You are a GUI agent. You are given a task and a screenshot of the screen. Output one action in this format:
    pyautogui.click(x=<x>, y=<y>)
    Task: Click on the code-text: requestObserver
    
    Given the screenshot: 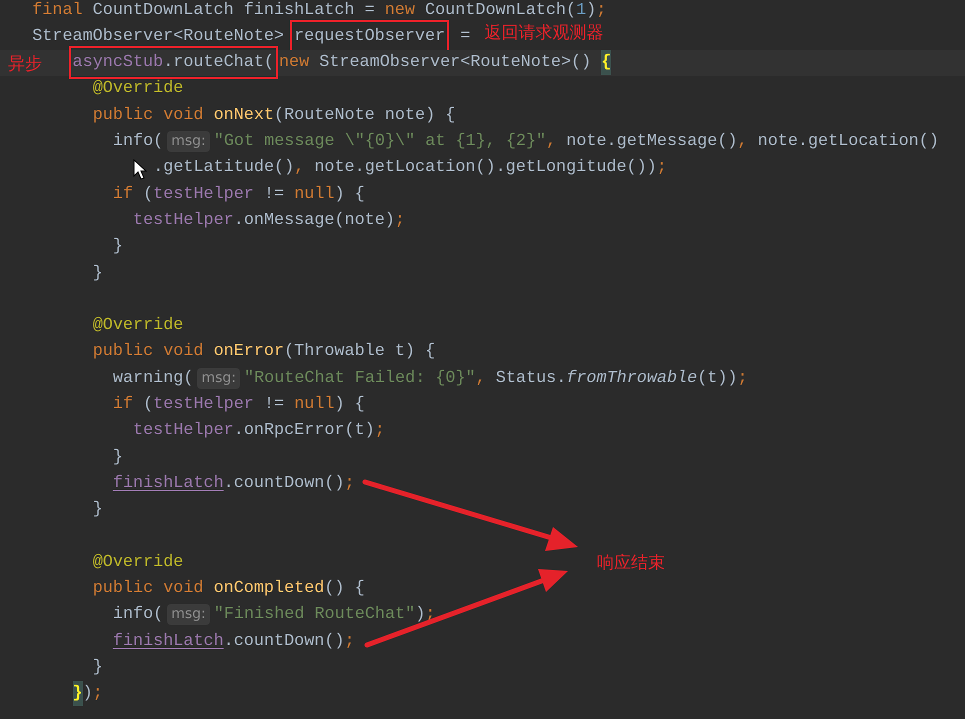 What is the action you would take?
    pyautogui.click(x=370, y=37)
    